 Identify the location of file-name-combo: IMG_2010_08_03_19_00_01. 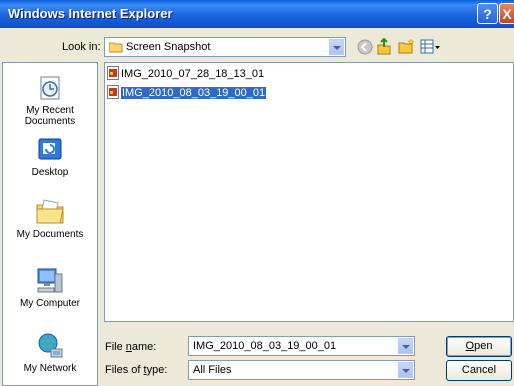
(301, 346).